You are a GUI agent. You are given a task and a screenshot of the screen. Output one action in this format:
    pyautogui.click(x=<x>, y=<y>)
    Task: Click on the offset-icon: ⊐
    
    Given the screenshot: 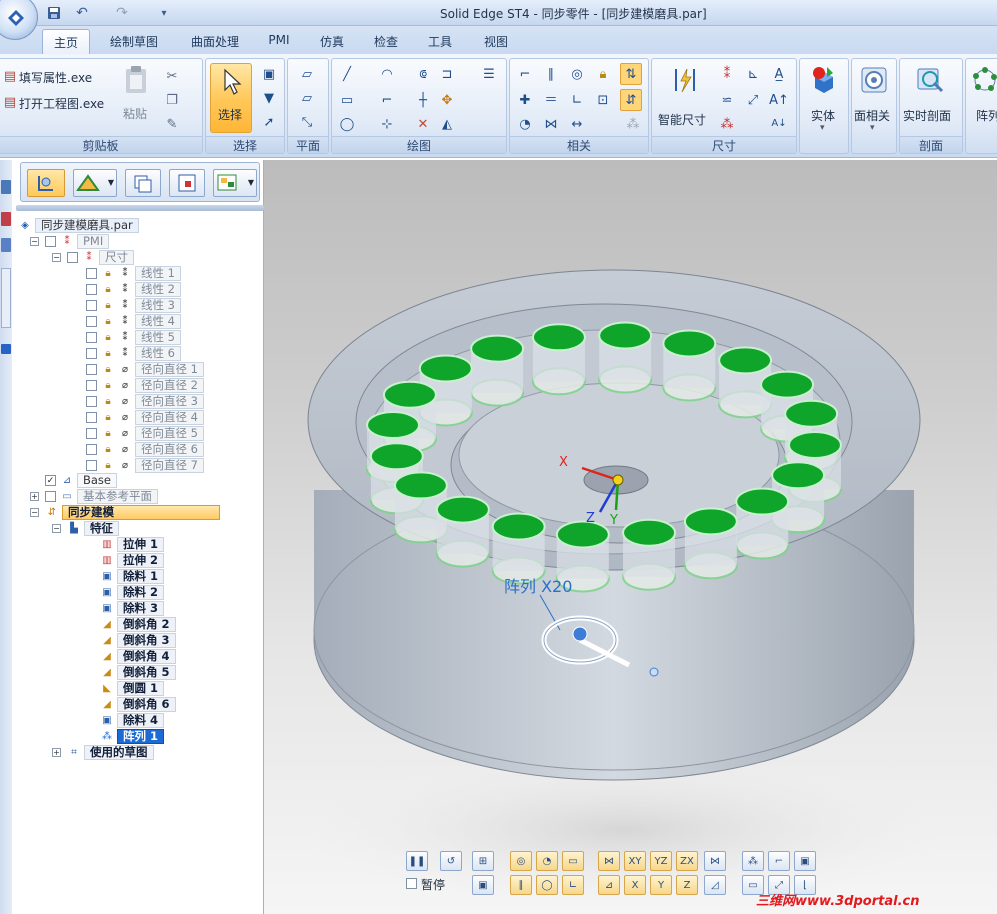 What is the action you would take?
    pyautogui.click(x=447, y=74)
    